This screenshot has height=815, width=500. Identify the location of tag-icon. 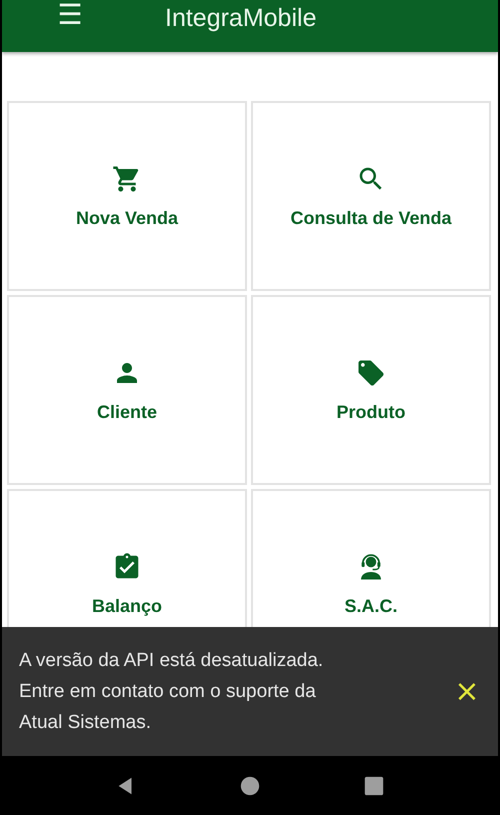
(371, 373).